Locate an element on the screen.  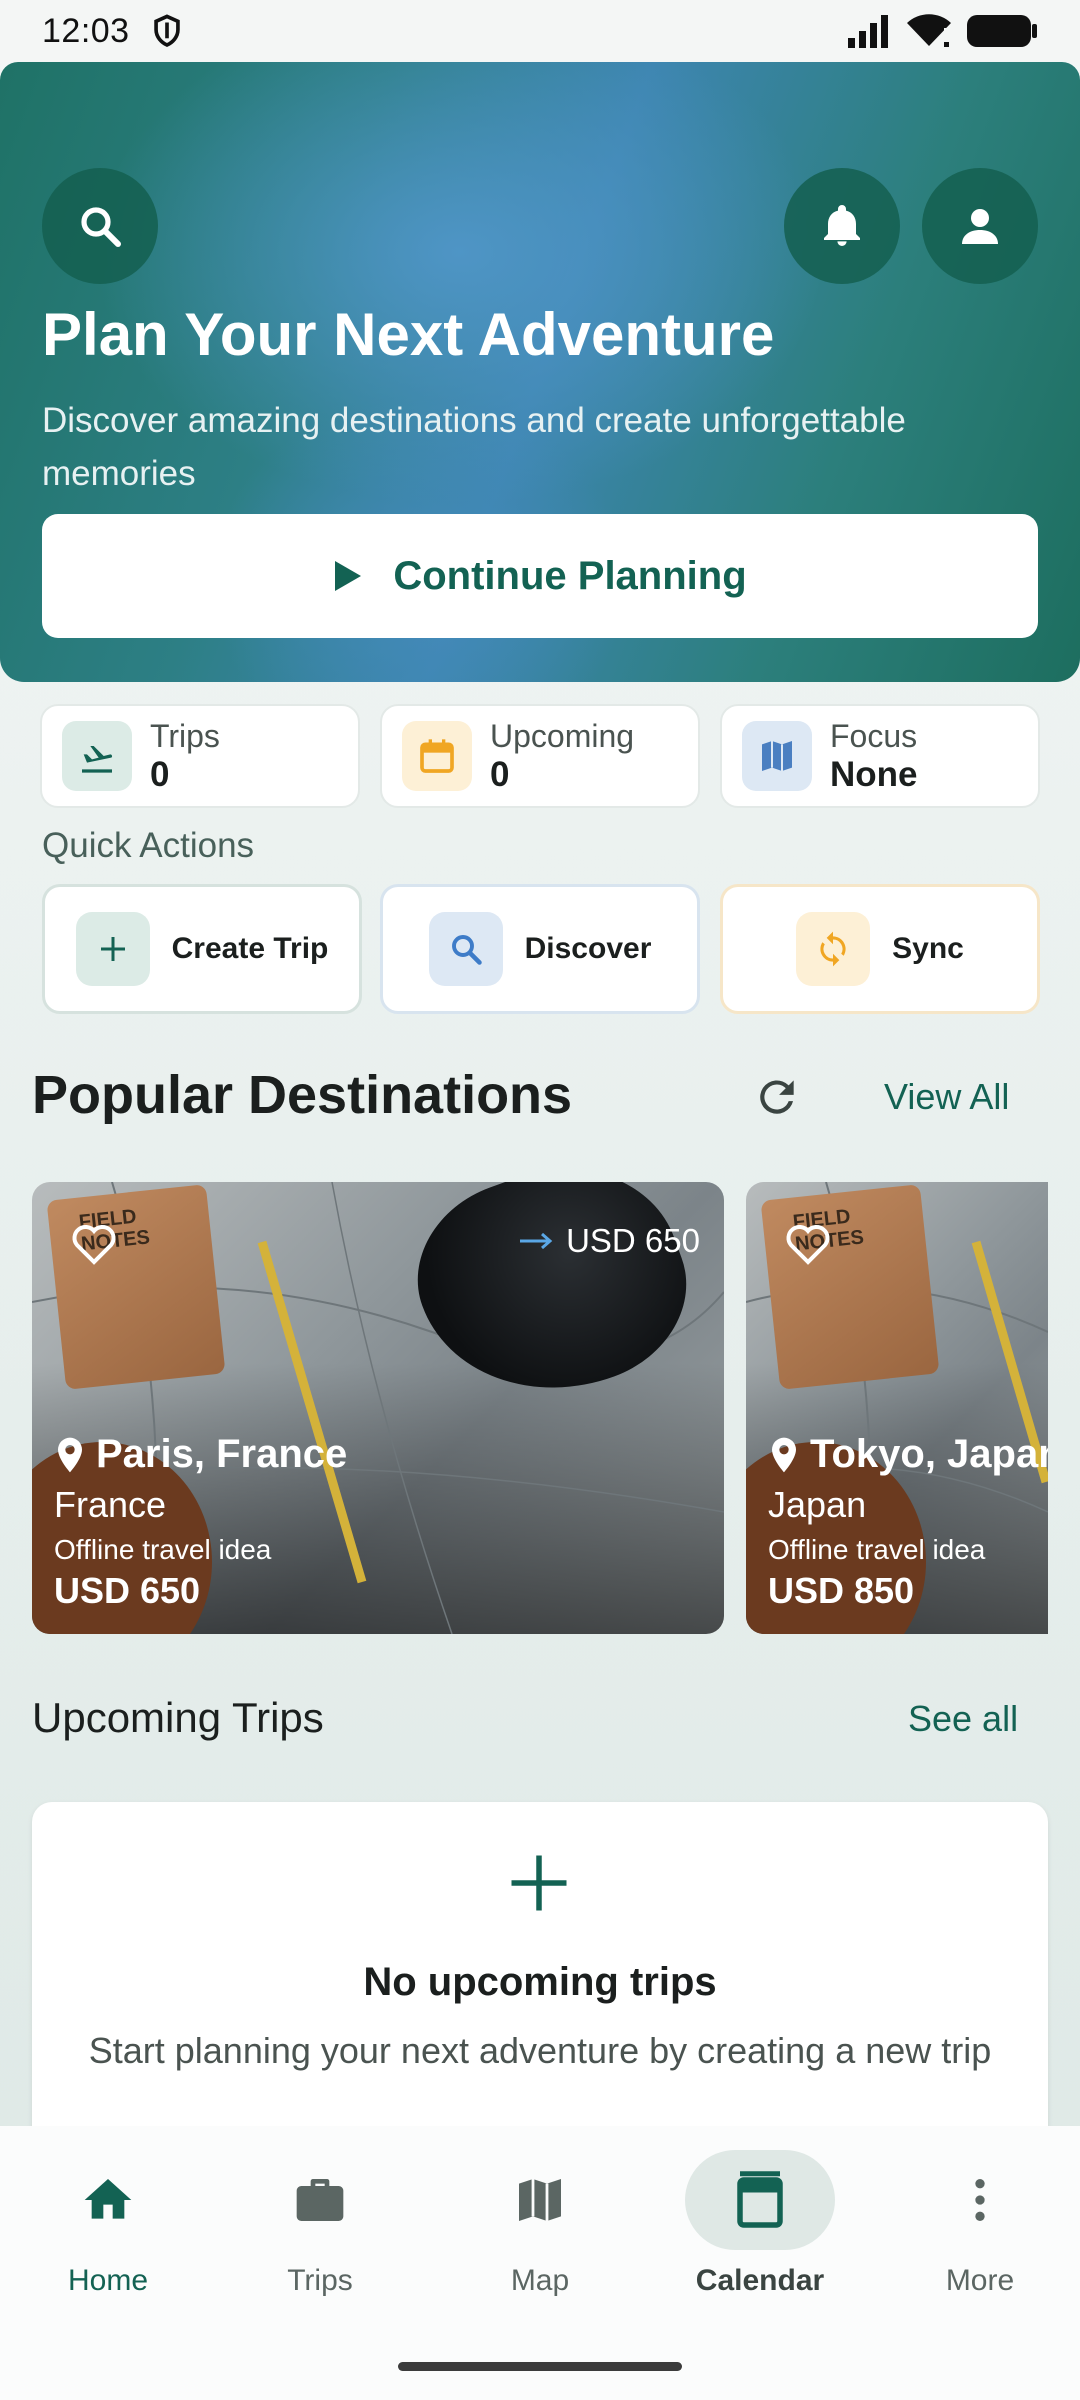
sync-label: Sync is located at coordinates (928, 948).